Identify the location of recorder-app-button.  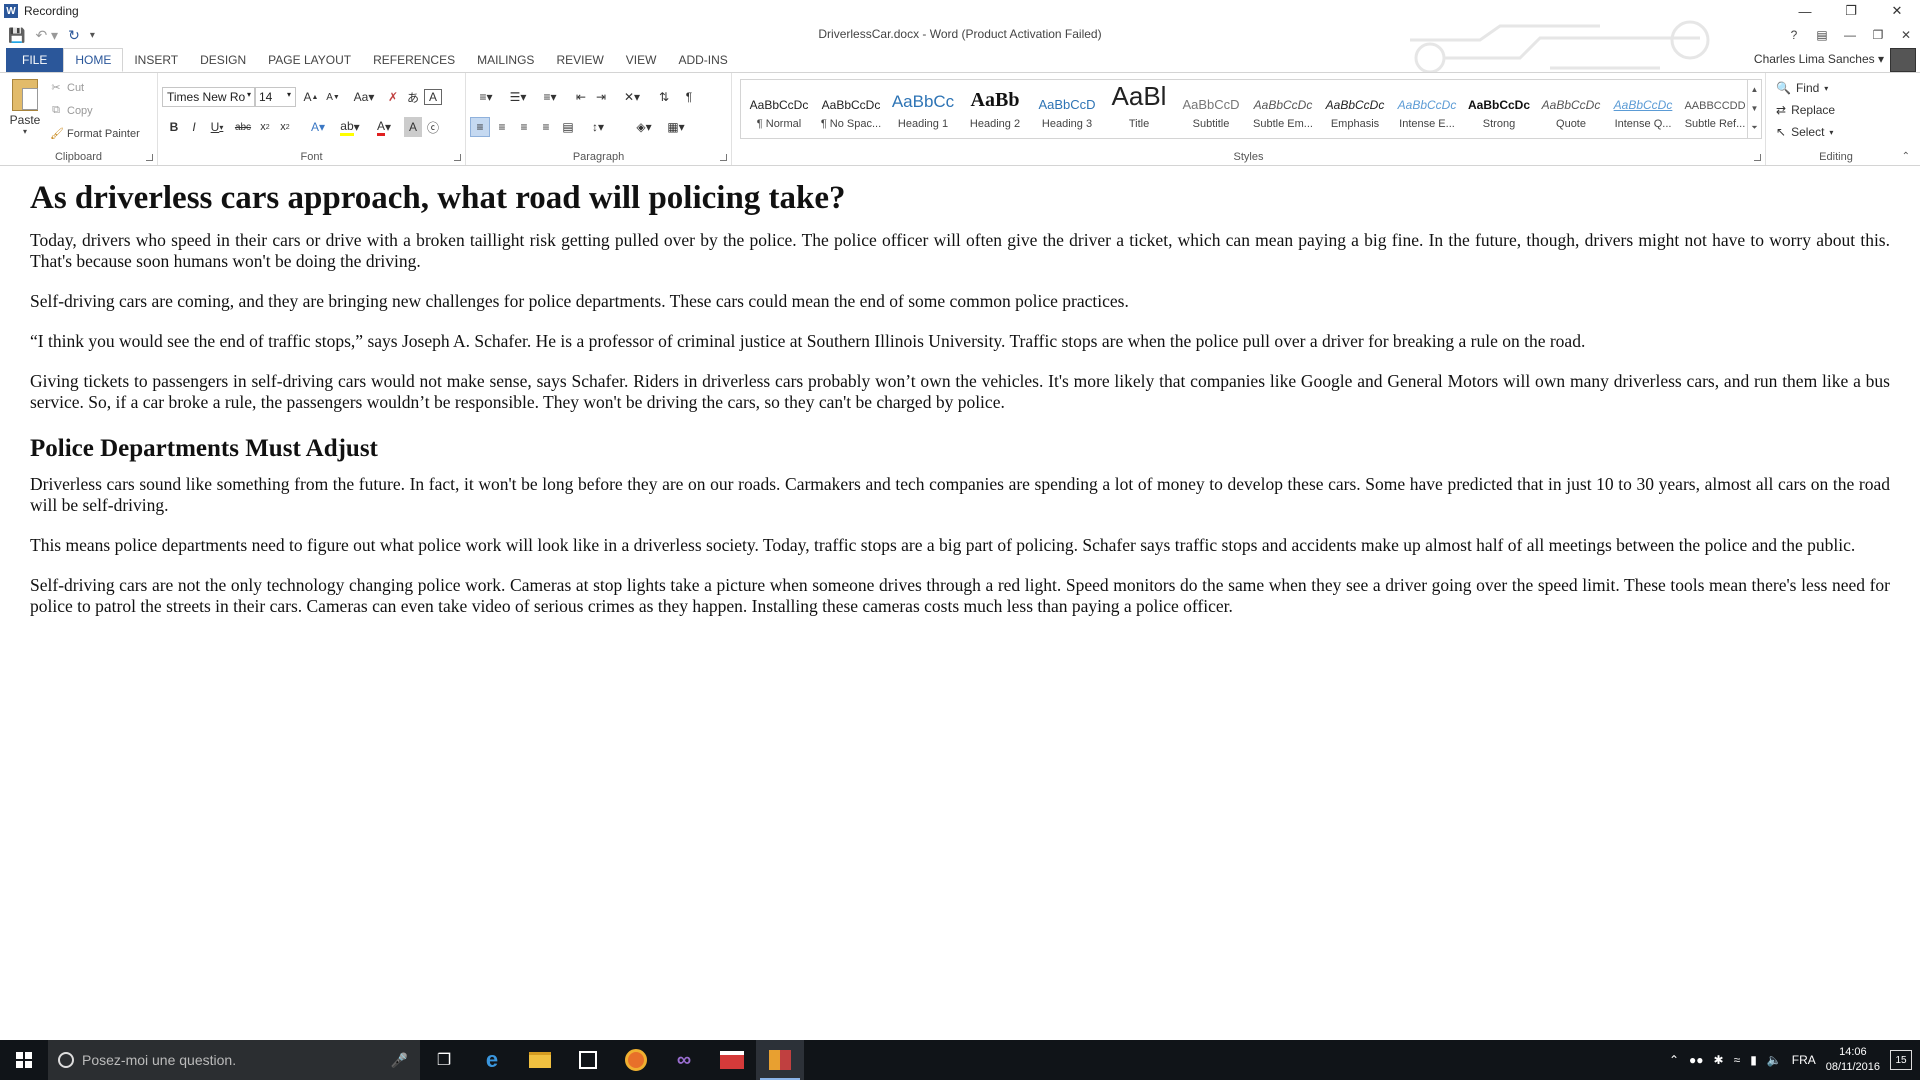
(732, 1060).